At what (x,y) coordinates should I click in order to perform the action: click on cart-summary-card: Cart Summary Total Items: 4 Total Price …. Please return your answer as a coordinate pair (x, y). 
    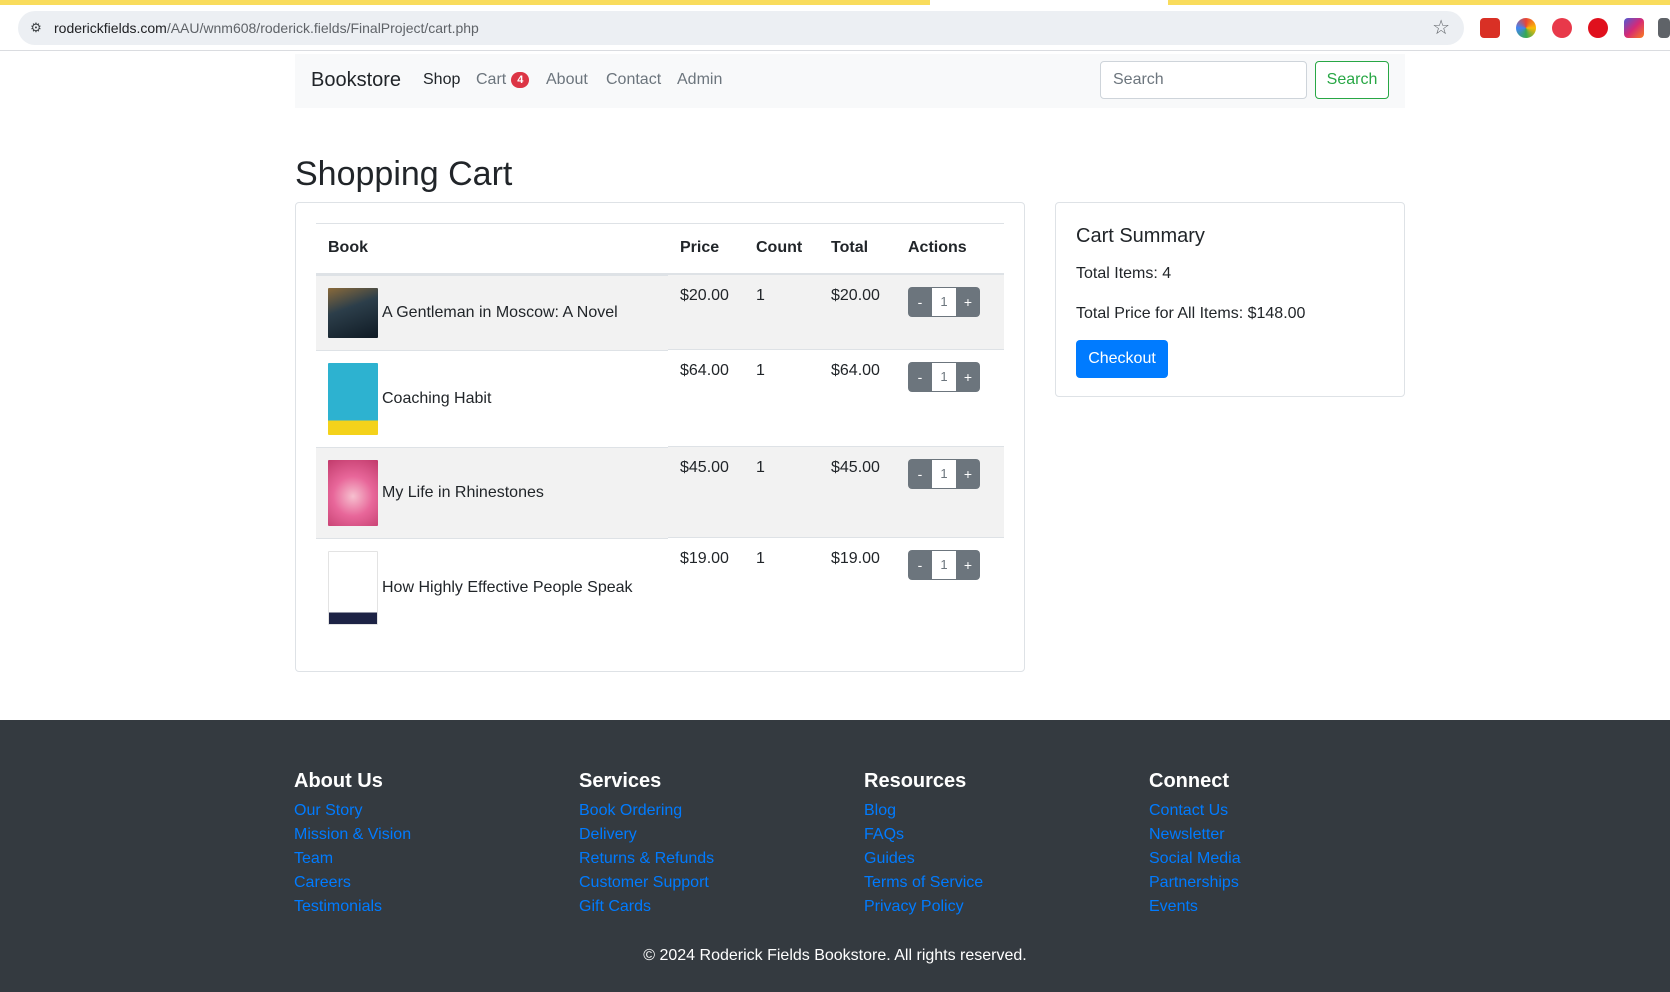
    Looking at the image, I should click on (1230, 299).